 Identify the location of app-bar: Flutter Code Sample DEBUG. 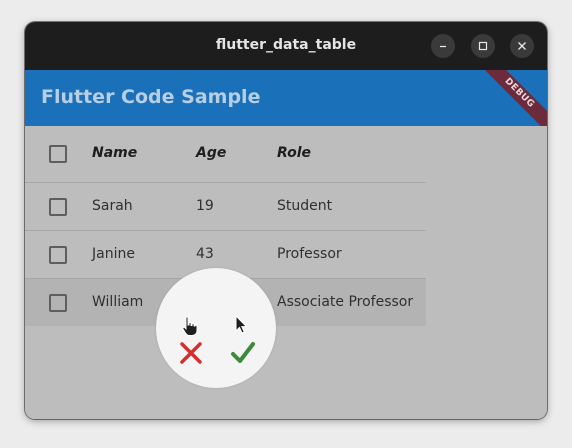
(286, 98).